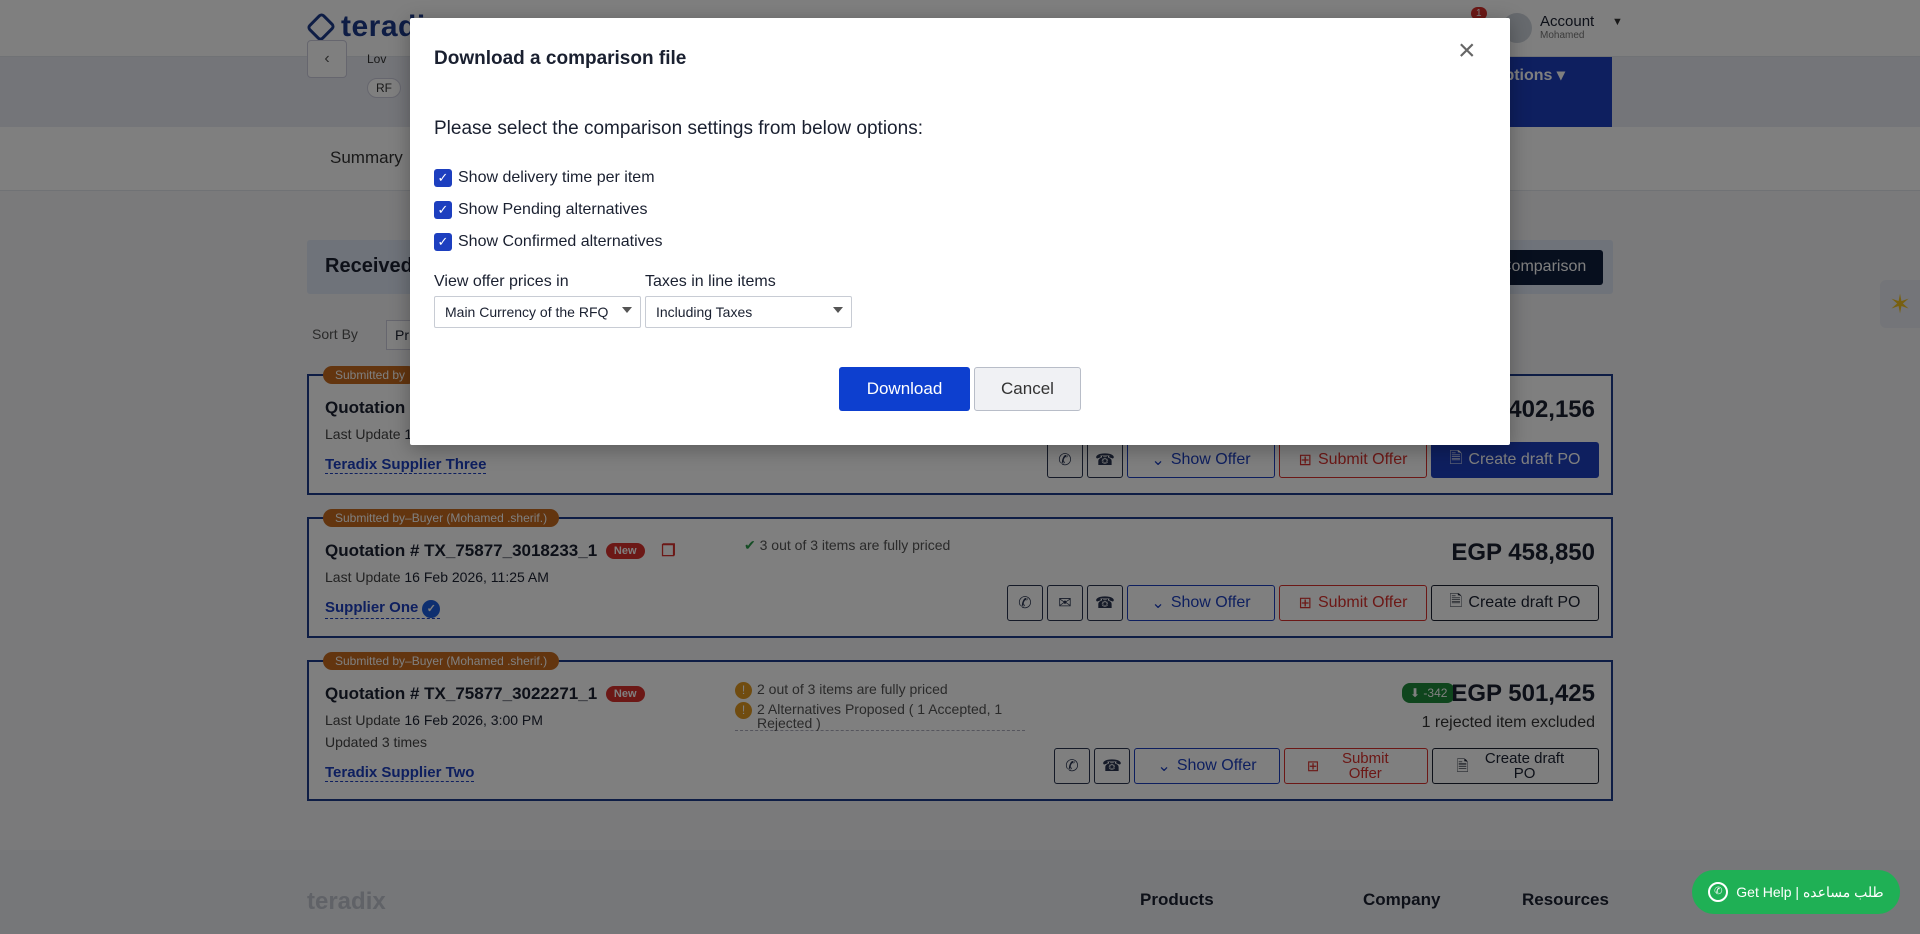 This screenshot has width=1920, height=934. What do you see at coordinates (527, 312) in the screenshot?
I see `price-view-value: Main Currency of the RFQ` at bounding box center [527, 312].